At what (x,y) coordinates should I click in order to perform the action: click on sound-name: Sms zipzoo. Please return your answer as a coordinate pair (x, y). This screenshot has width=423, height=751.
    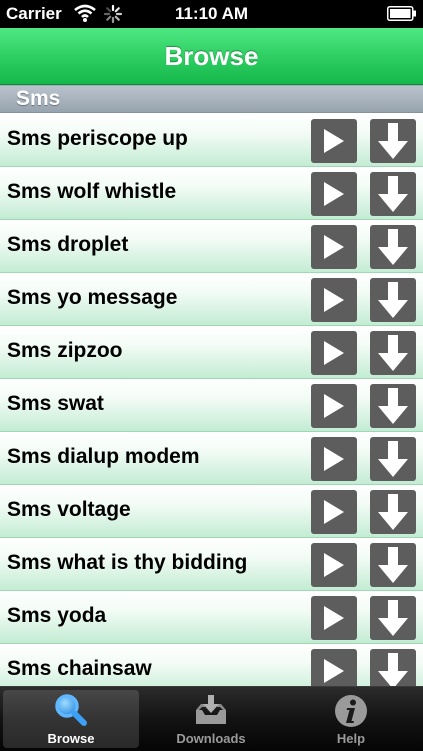
    Looking at the image, I should click on (65, 350).